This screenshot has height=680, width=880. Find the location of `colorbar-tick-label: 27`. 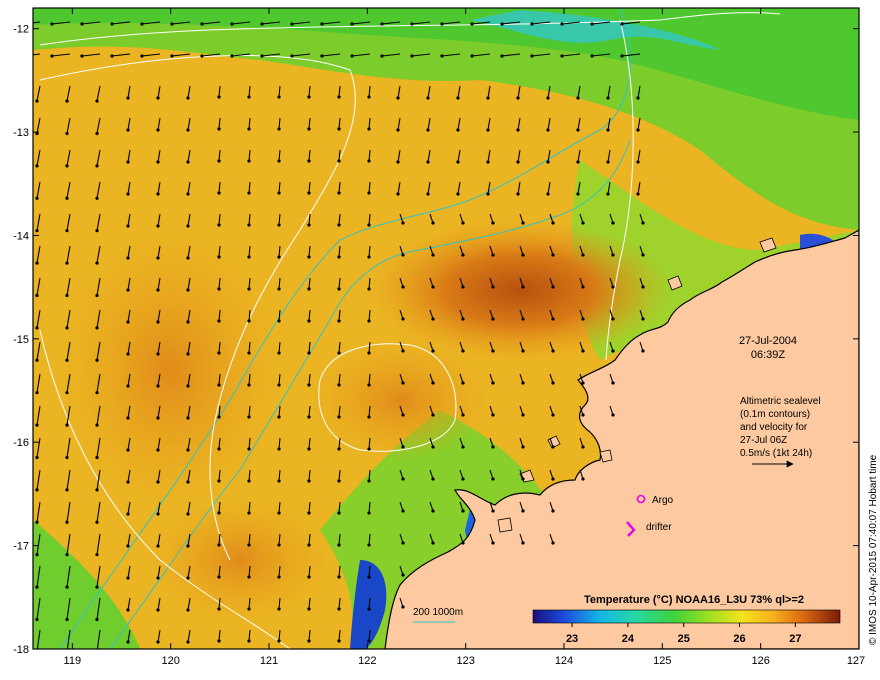

colorbar-tick-label: 27 is located at coordinates (795, 639).